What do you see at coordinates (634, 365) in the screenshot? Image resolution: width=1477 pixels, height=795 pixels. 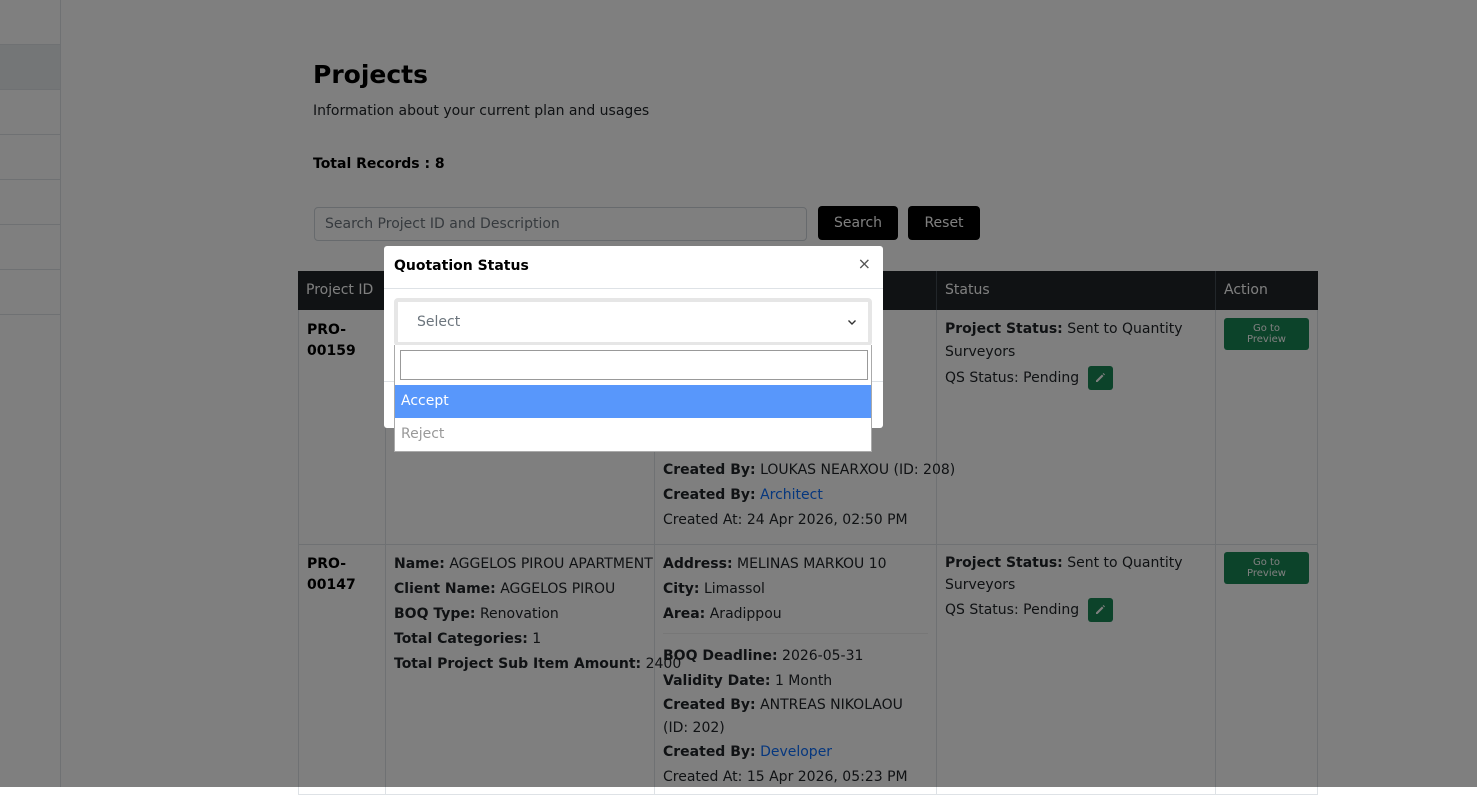 I see `dropdown-search-input` at bounding box center [634, 365].